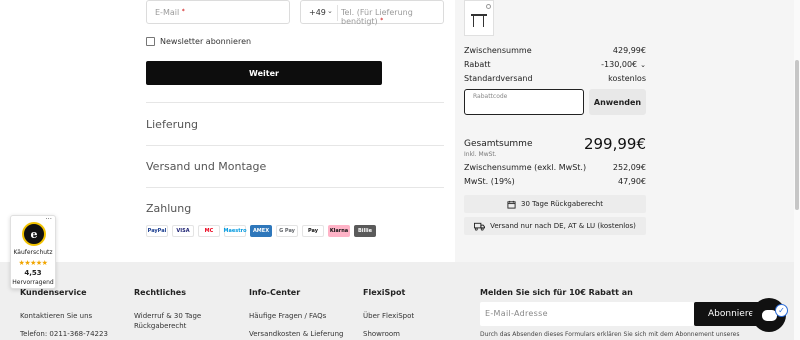  Describe the element at coordinates (169, 208) in the screenshot. I see `section-title: Zahlung` at that location.